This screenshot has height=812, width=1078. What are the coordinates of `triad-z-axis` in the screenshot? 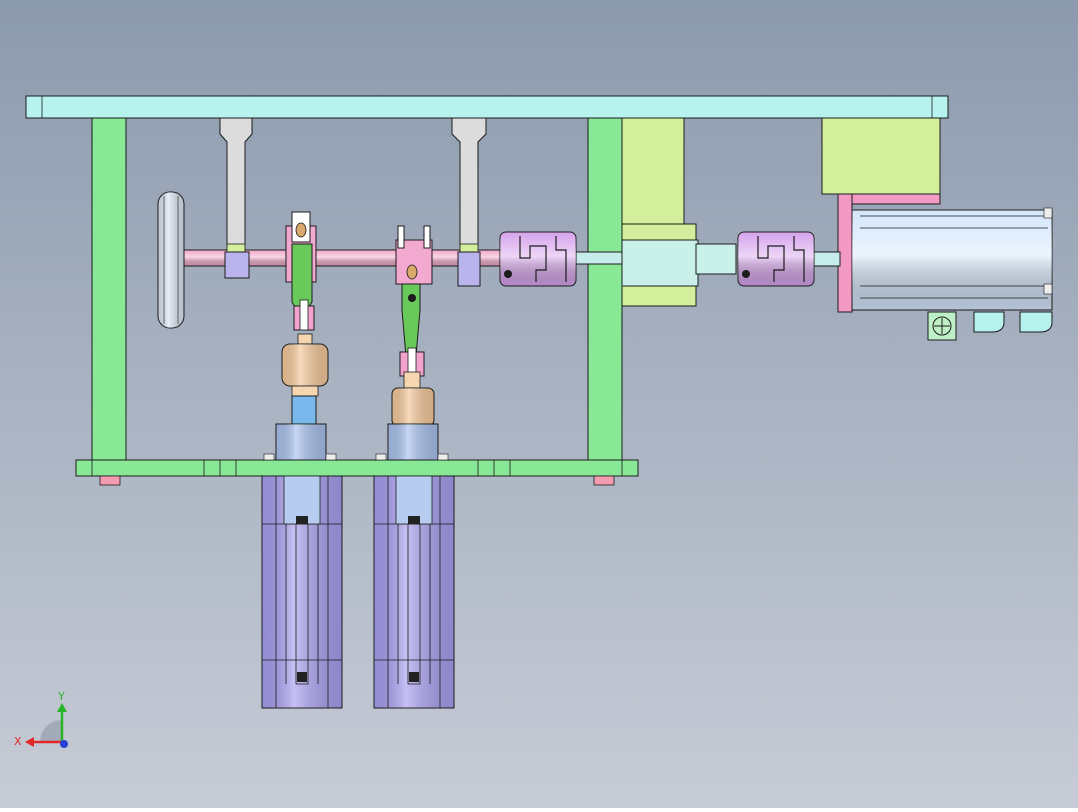 It's located at (64, 744).